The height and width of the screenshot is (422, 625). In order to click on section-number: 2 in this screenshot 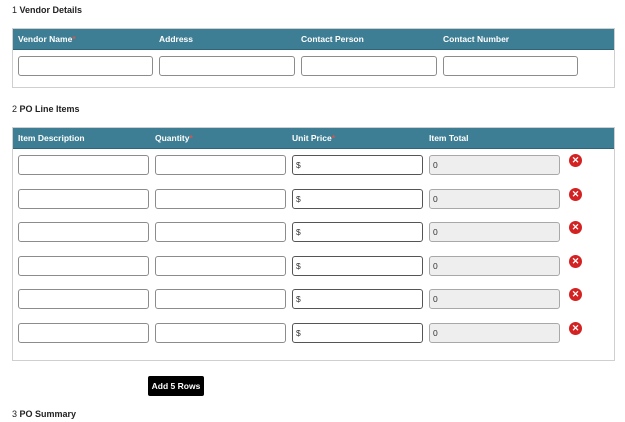, I will do `click(15, 109)`.